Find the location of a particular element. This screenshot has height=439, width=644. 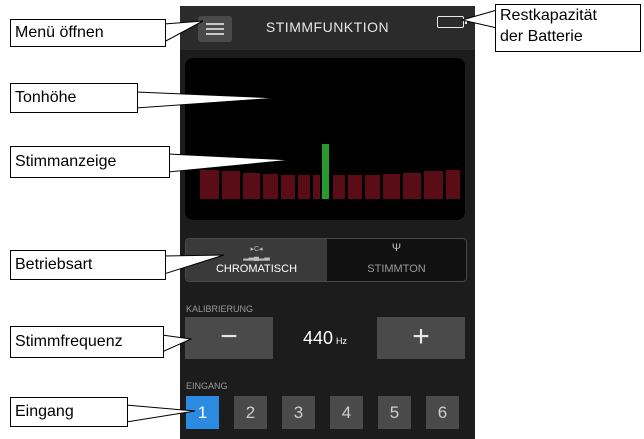

callout-frequency: Stimmfrequenz is located at coordinates (87, 342).